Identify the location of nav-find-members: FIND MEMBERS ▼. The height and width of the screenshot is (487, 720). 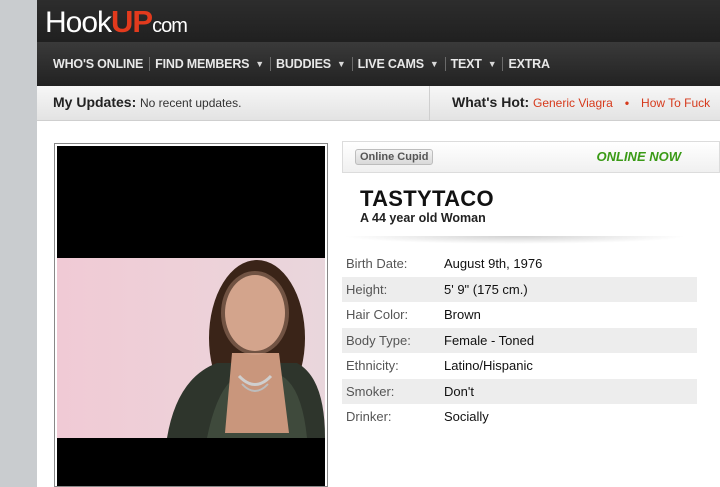
(212, 64).